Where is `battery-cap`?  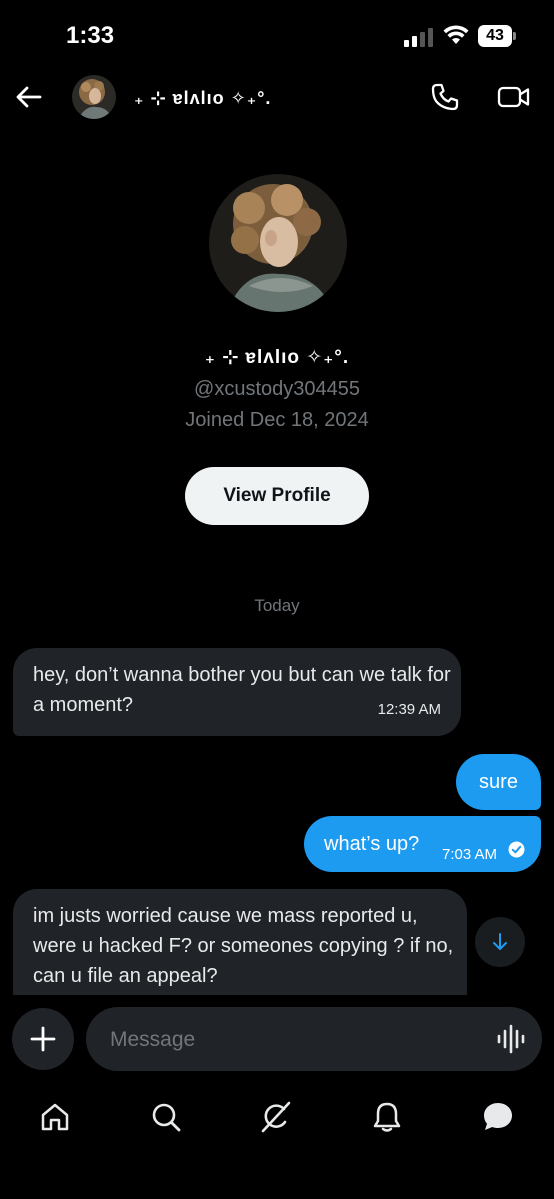
battery-cap is located at coordinates (514, 36).